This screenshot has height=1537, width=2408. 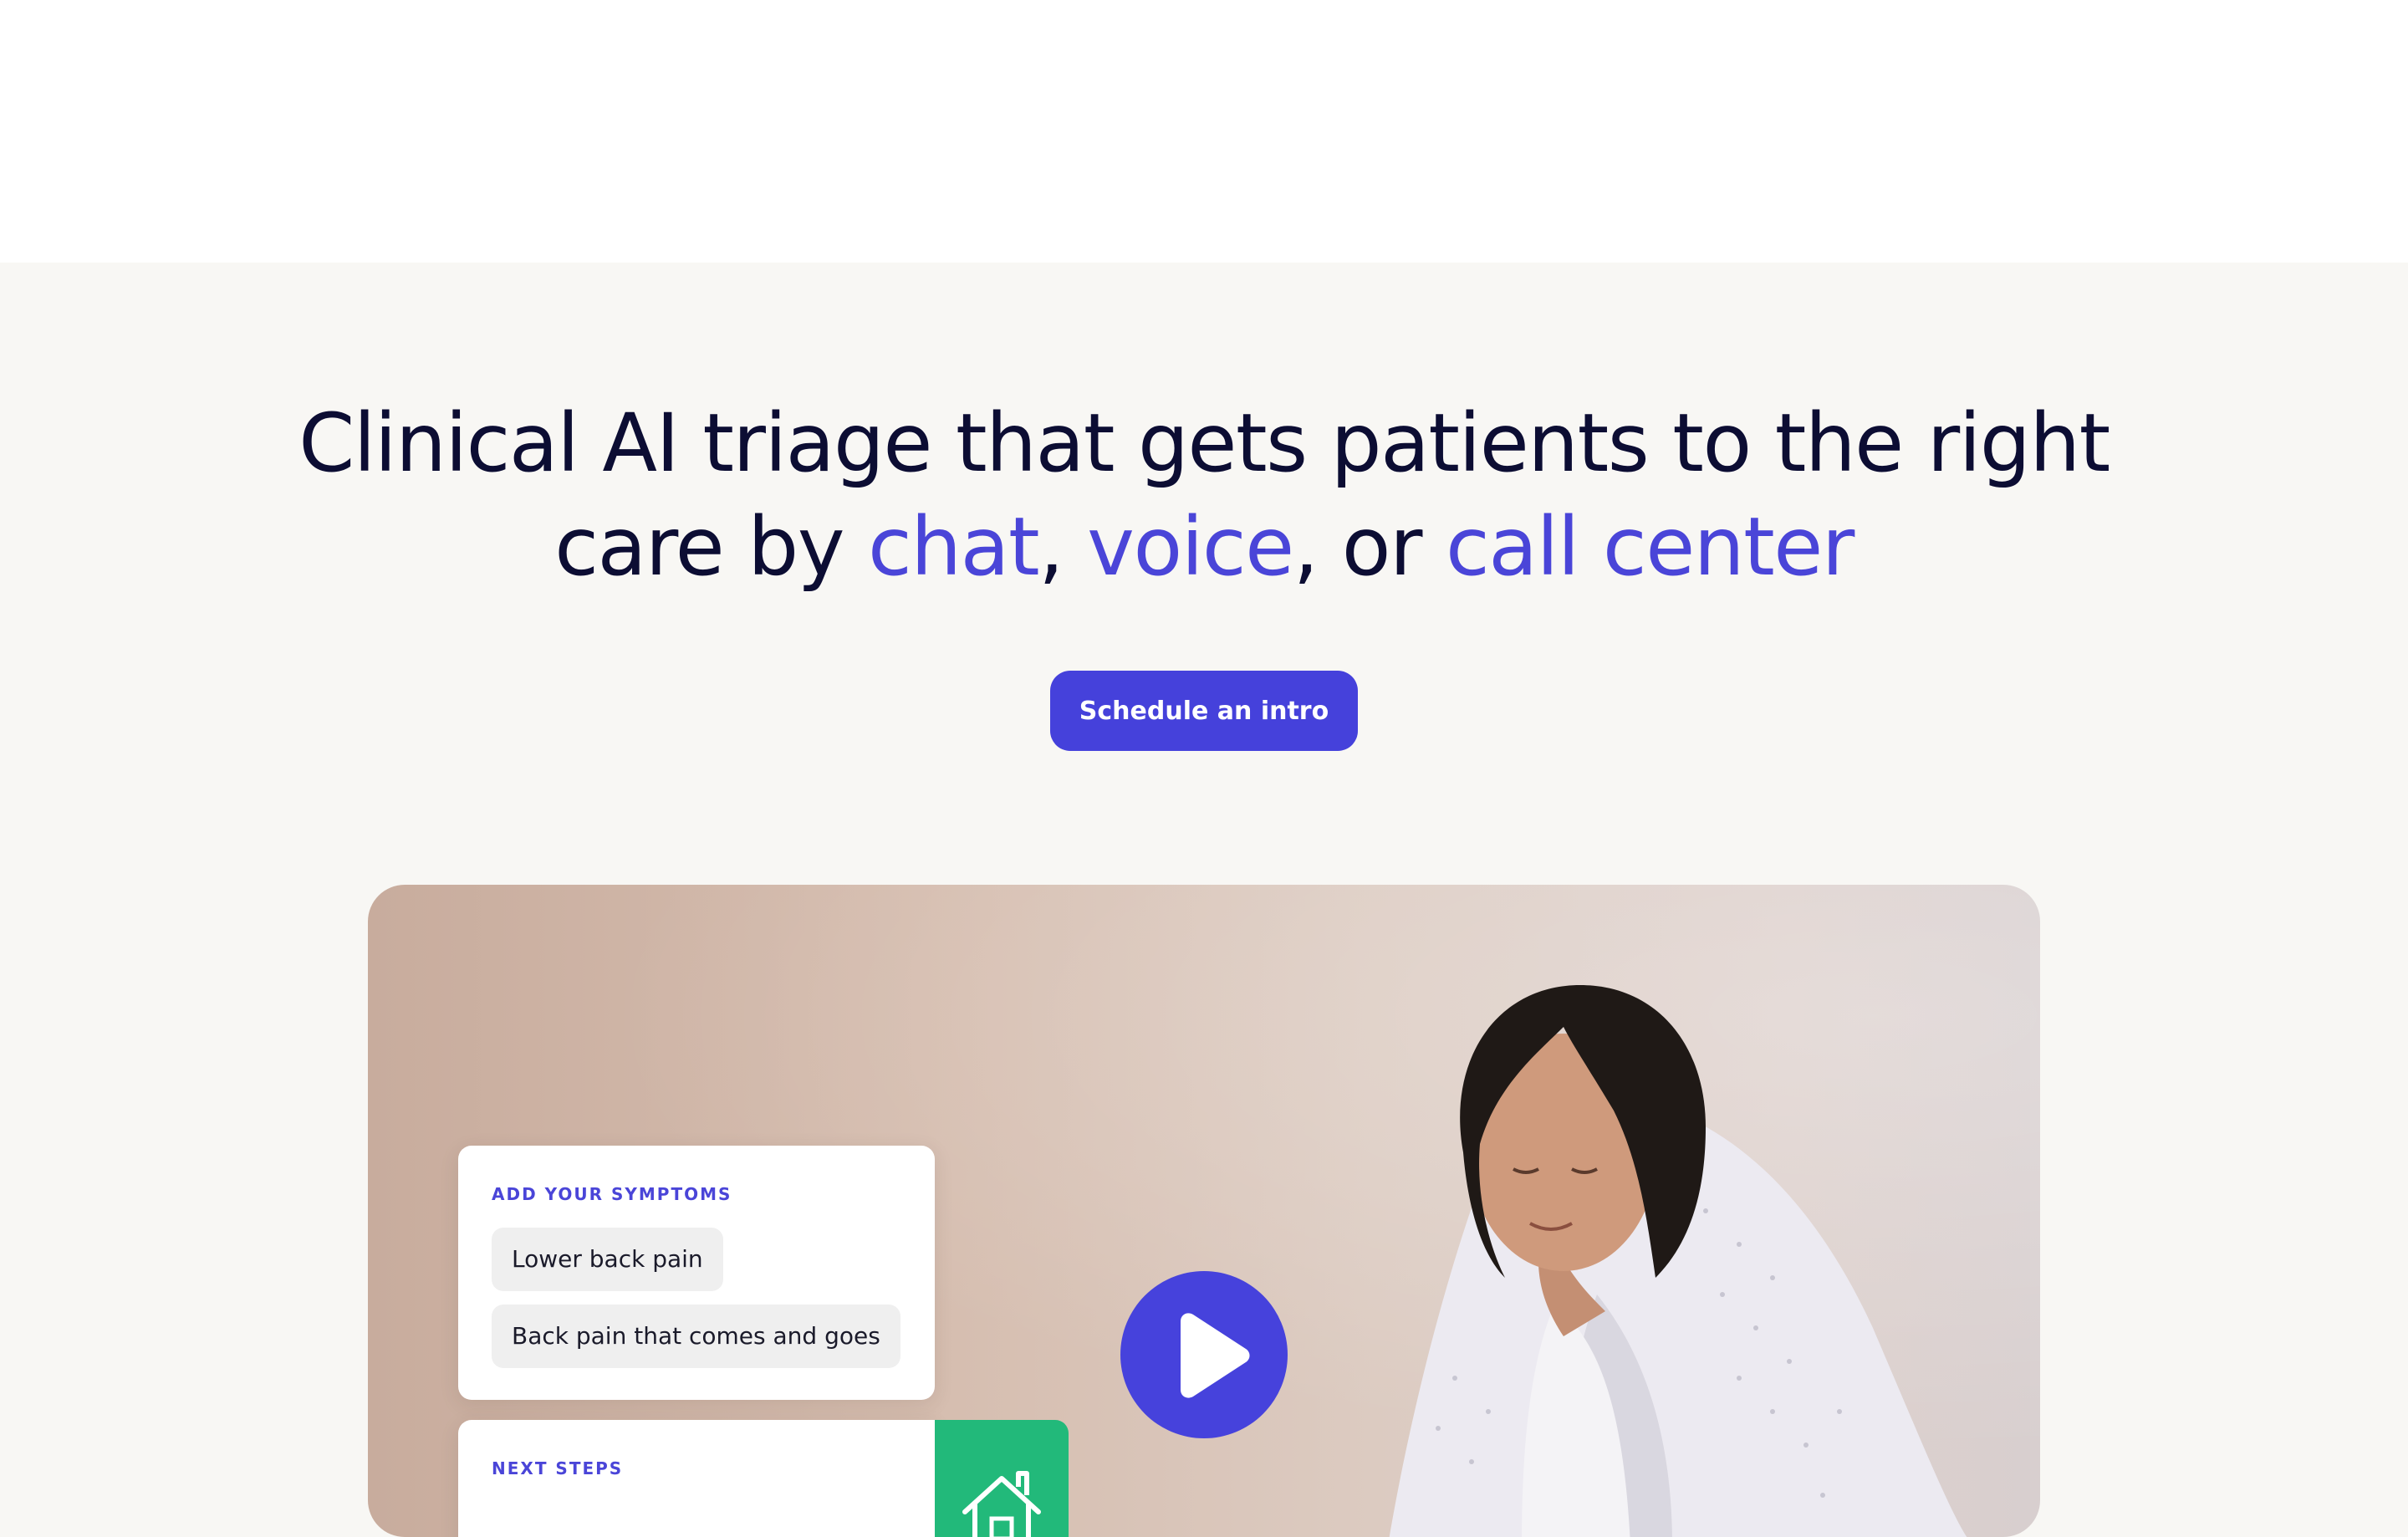 What do you see at coordinates (1215, 1355) in the screenshot?
I see `play-icon` at bounding box center [1215, 1355].